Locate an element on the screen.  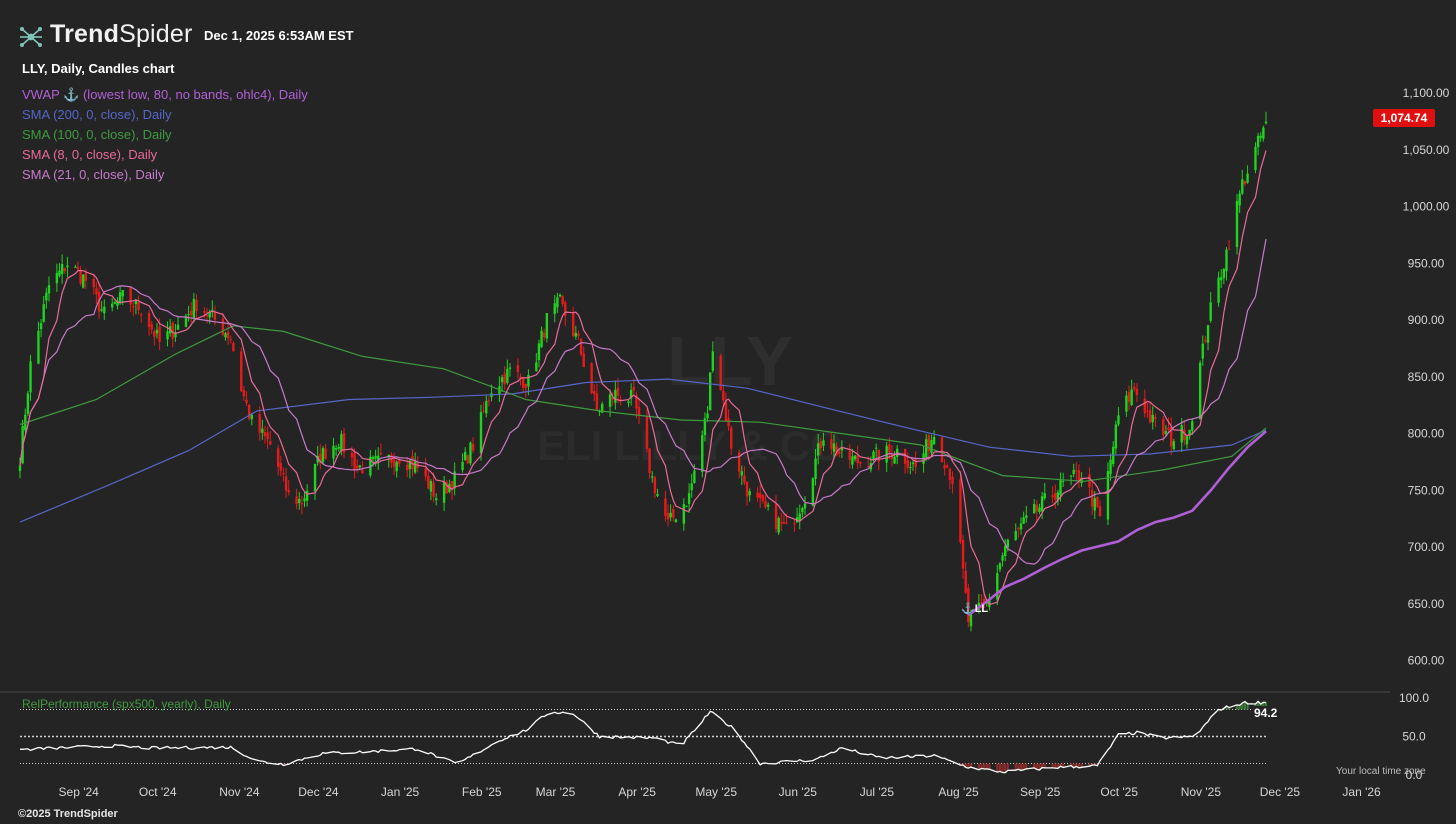
time-tick-label: Sep '25 is located at coordinates (1040, 792).